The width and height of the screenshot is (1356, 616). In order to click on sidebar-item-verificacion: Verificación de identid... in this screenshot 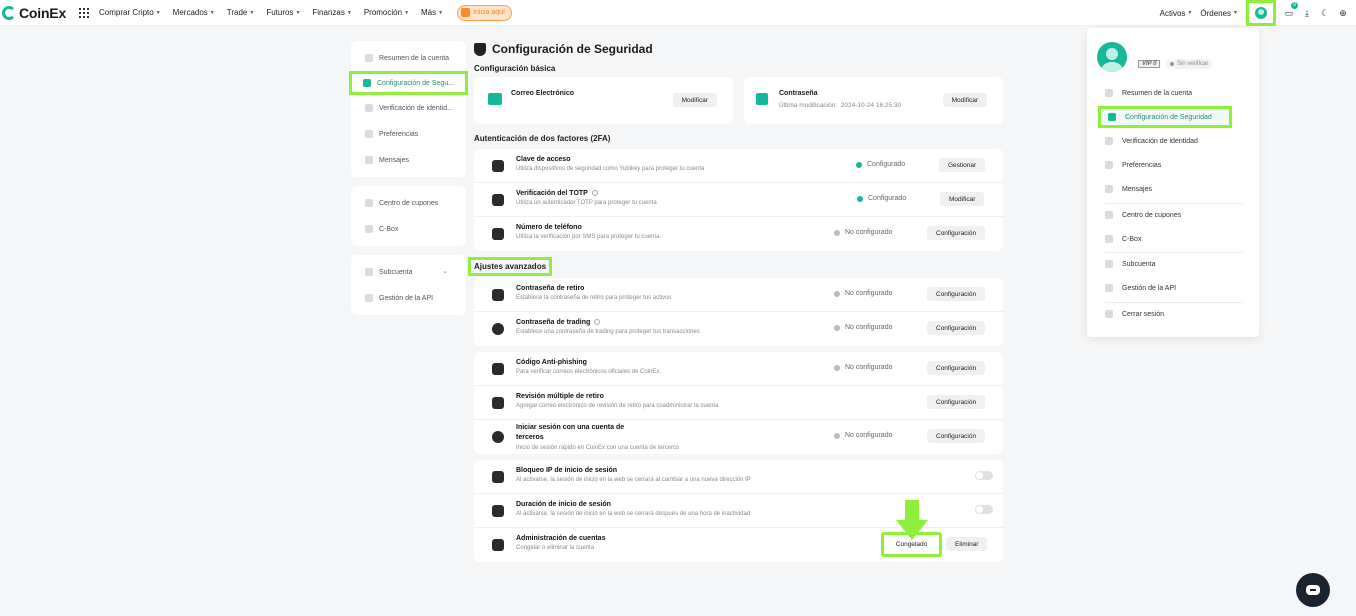, I will do `click(408, 108)`.